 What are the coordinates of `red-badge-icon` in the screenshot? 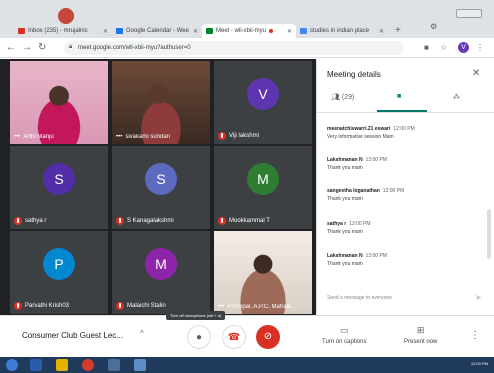 It's located at (66, 16).